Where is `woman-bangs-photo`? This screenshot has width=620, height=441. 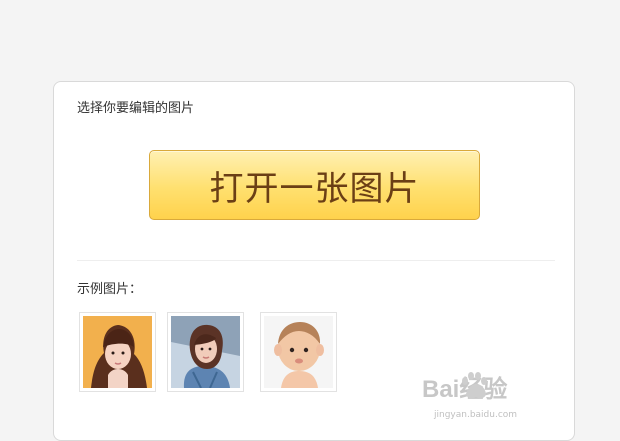
woman-bangs-photo is located at coordinates (117, 352).